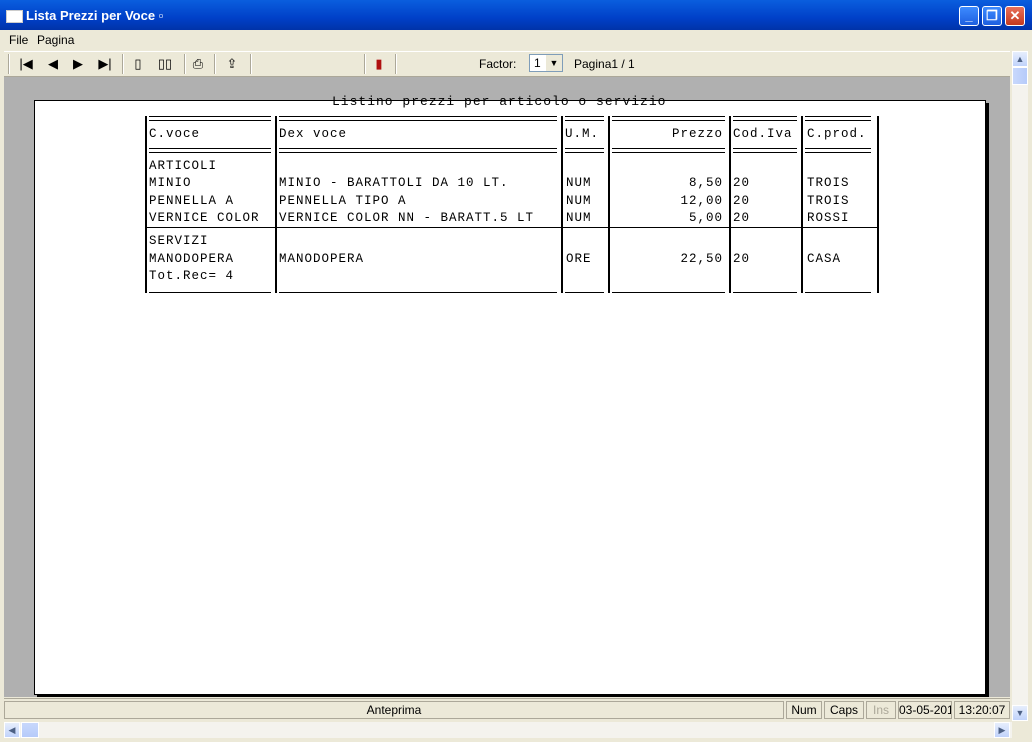  What do you see at coordinates (105, 64) in the screenshot?
I see `last-page-icon: ▶|` at bounding box center [105, 64].